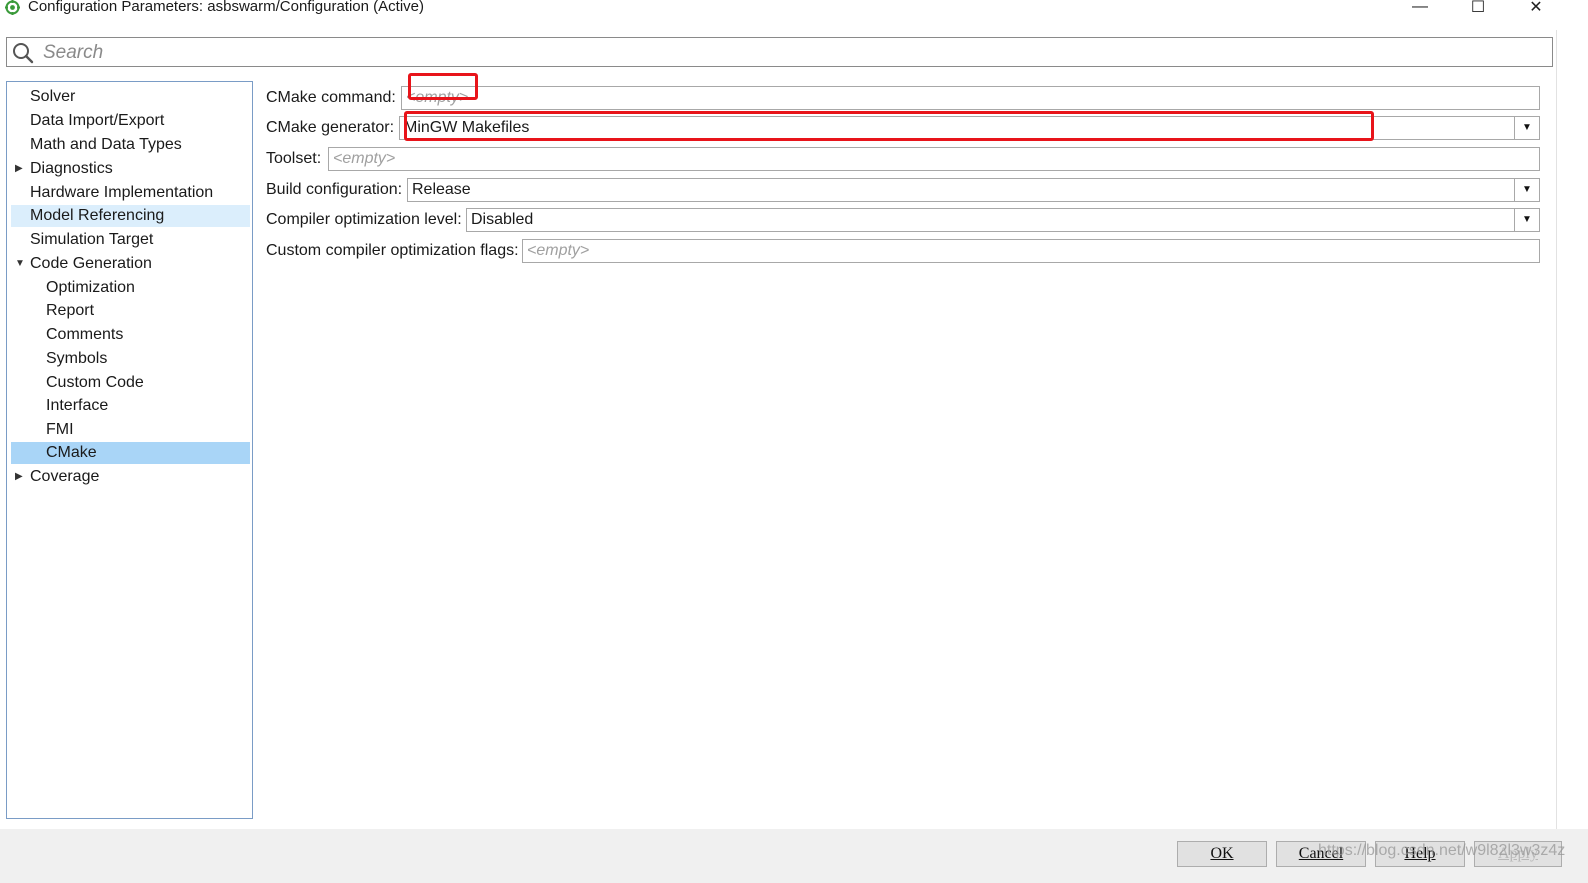 Image resolution: width=1588 pixels, height=883 pixels. What do you see at coordinates (85, 334) in the screenshot?
I see `tree-item-label: Comments` at bounding box center [85, 334].